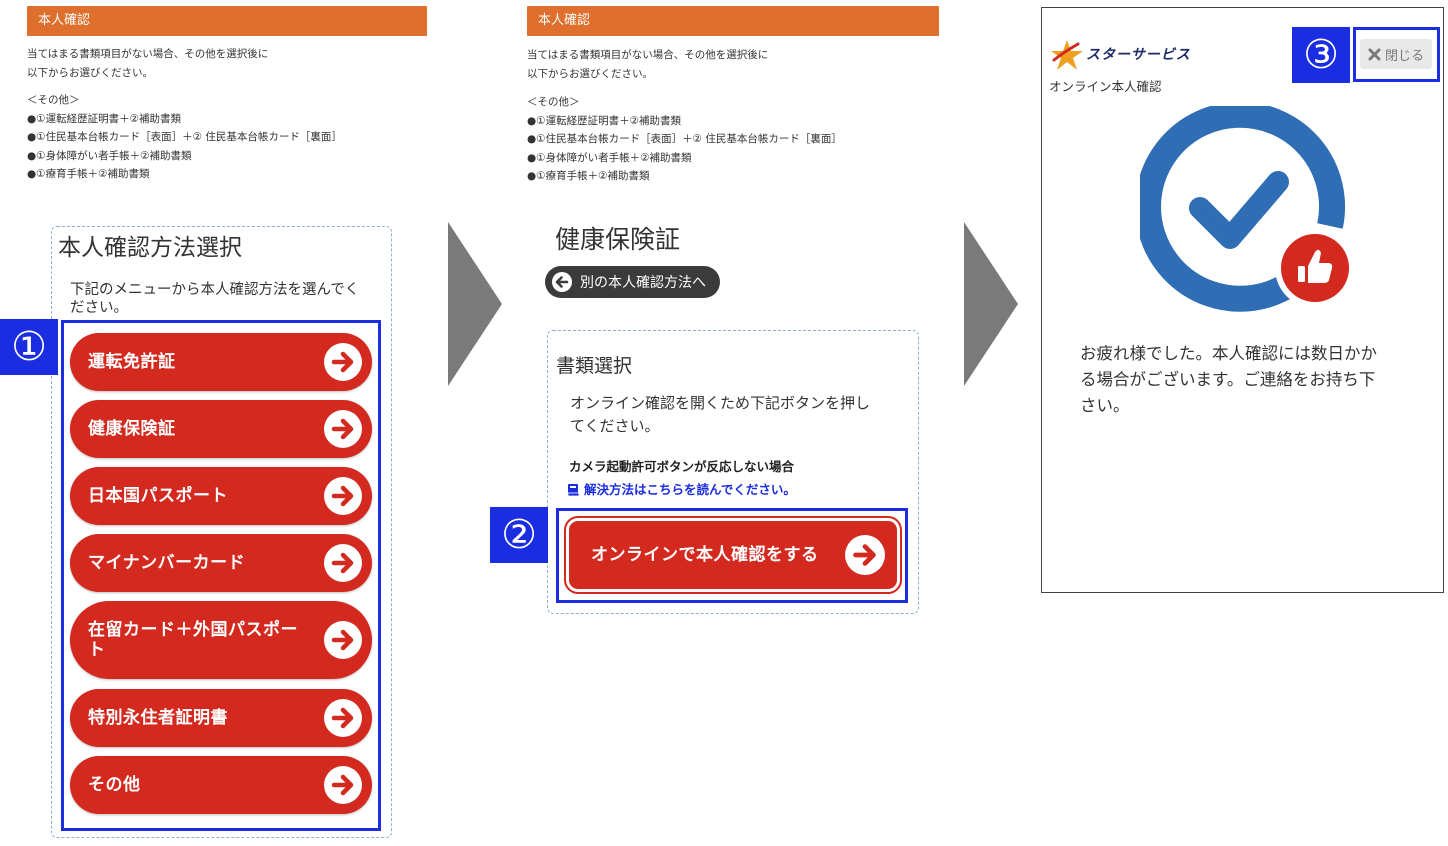 This screenshot has width=1448, height=846. What do you see at coordinates (618, 239) in the screenshot?
I see `document-title: 健康保険証` at bounding box center [618, 239].